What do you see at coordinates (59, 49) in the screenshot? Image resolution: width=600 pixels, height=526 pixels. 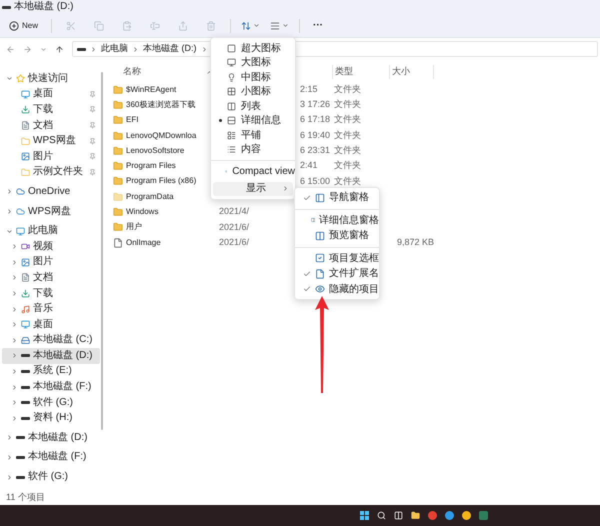 I see `up-icon` at bounding box center [59, 49].